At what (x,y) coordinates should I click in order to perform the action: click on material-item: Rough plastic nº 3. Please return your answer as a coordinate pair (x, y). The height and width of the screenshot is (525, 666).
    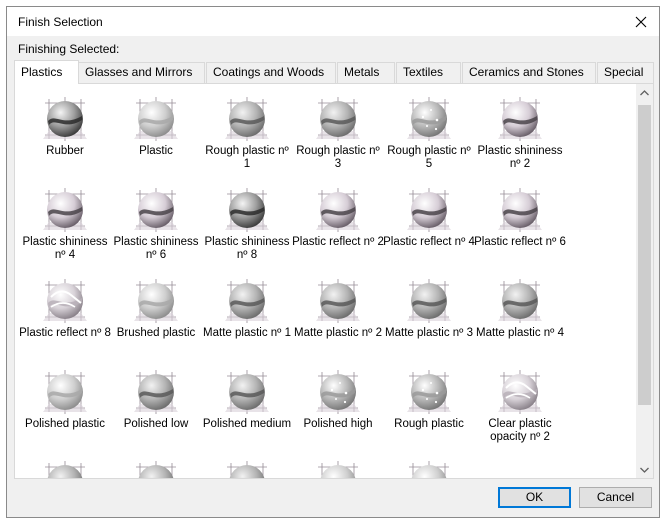
    Looking at the image, I should click on (338, 136).